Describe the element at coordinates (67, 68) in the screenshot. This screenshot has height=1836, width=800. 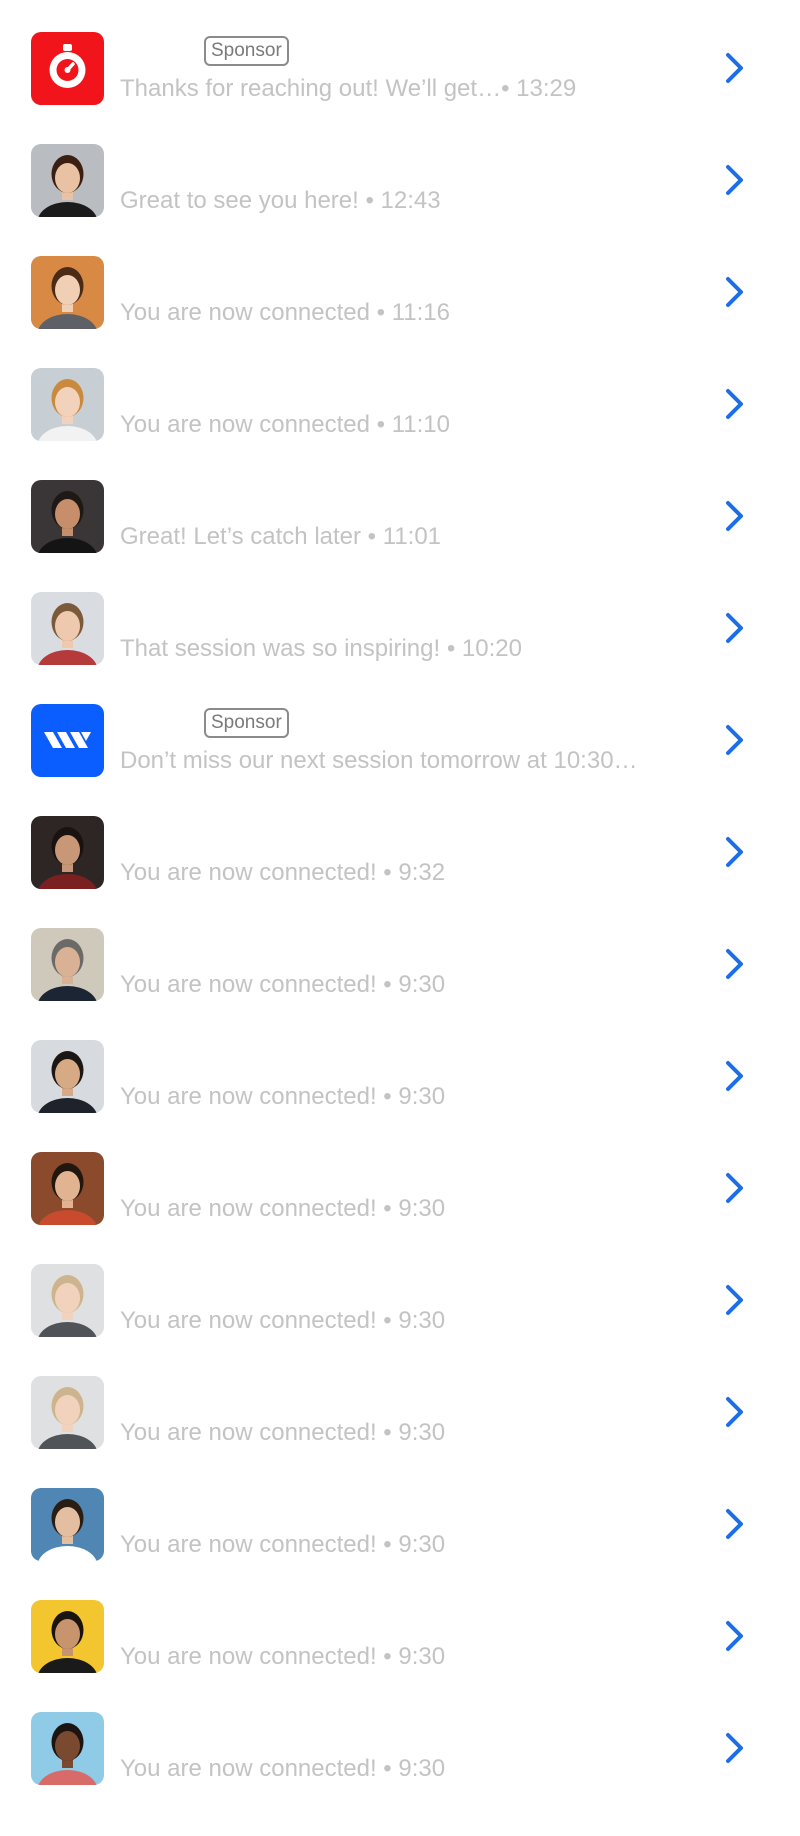
I see `stopwatch-logo-icon` at that location.